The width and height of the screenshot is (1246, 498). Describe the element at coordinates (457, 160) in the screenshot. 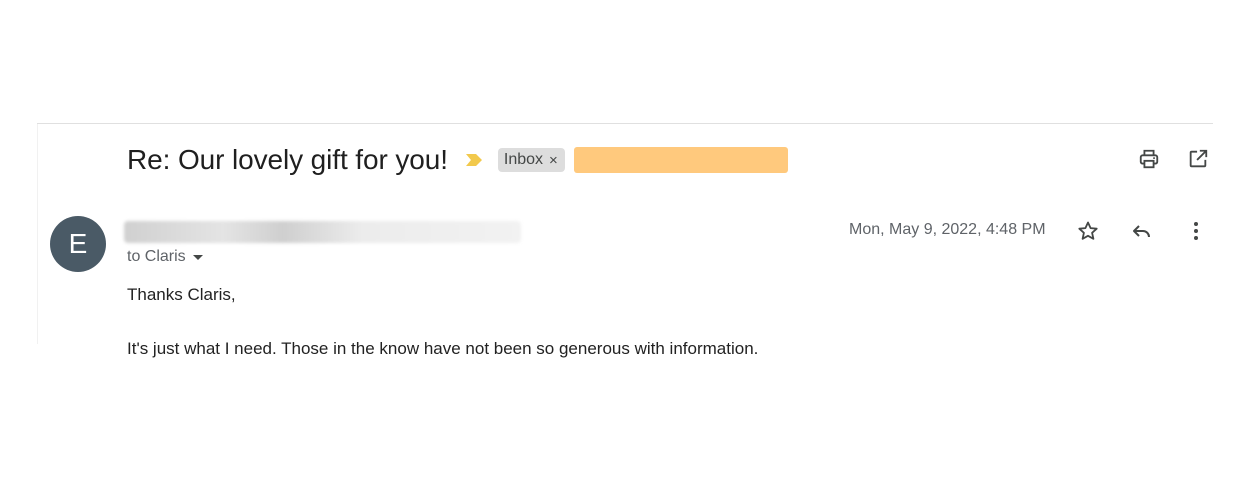

I see `subject-row: Re: Our lovely gift for you! Inbox ×` at that location.